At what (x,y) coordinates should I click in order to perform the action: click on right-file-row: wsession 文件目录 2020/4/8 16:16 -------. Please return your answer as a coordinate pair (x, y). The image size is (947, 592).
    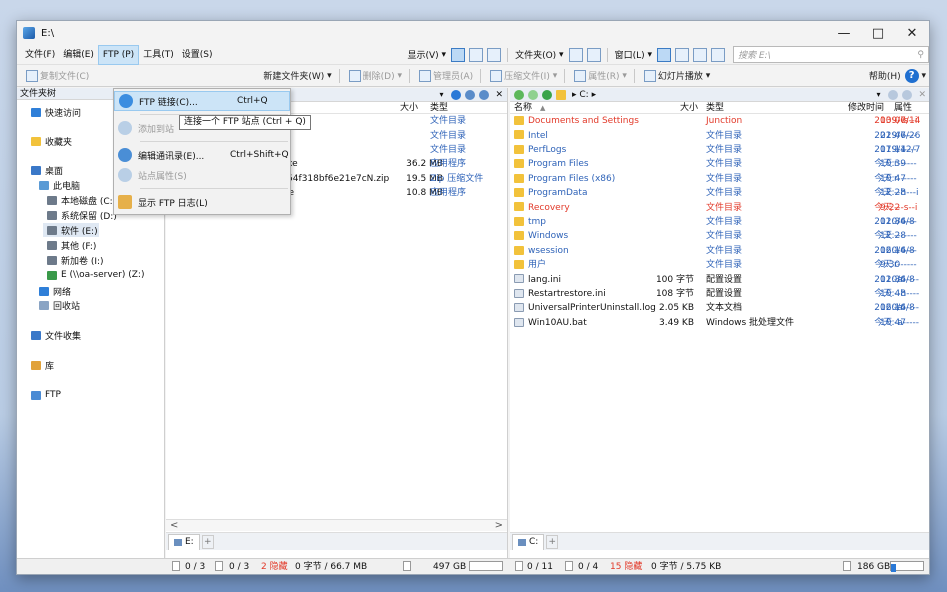
    Looking at the image, I should click on (719, 251).